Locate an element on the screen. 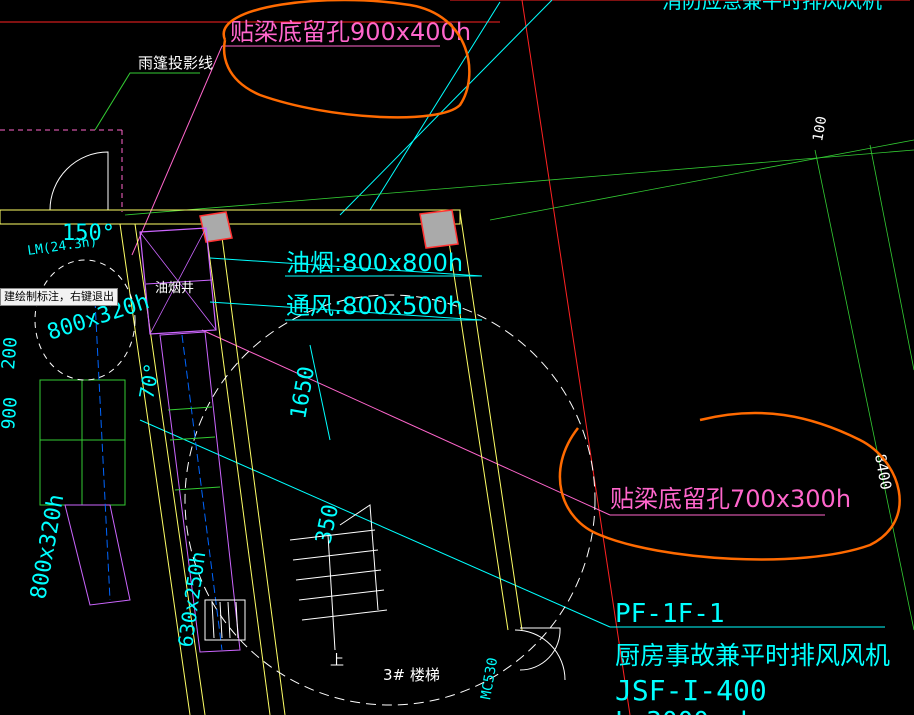 The height and width of the screenshot is (715, 914). mc-tag: MC530 is located at coordinates (489, 678).